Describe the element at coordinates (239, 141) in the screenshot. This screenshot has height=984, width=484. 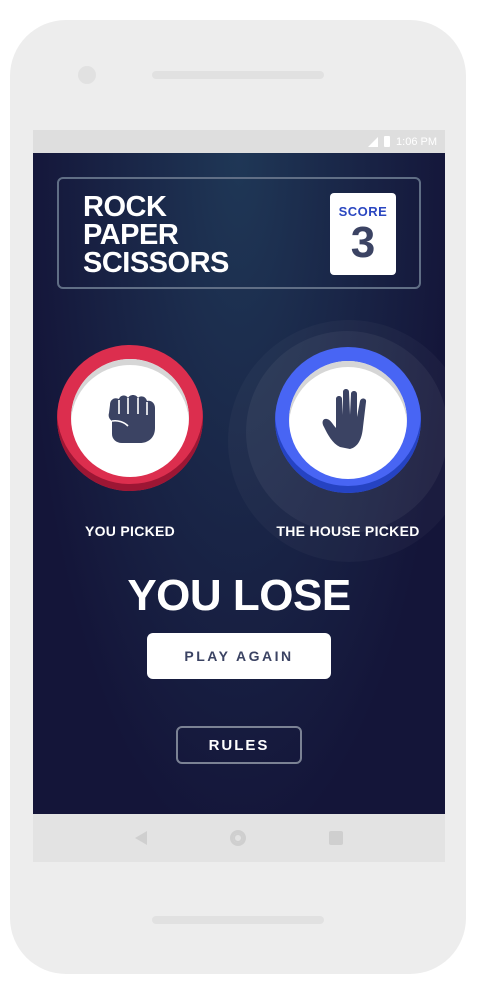
I see `status-bar: 1:06 PM` at that location.